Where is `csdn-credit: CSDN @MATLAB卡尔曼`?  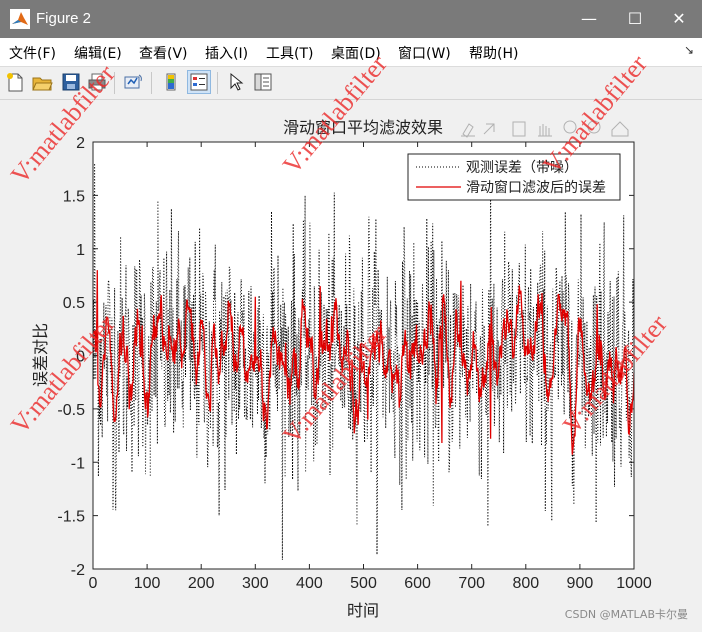 csdn-credit: CSDN @MATLAB卡尔曼 is located at coordinates (626, 614).